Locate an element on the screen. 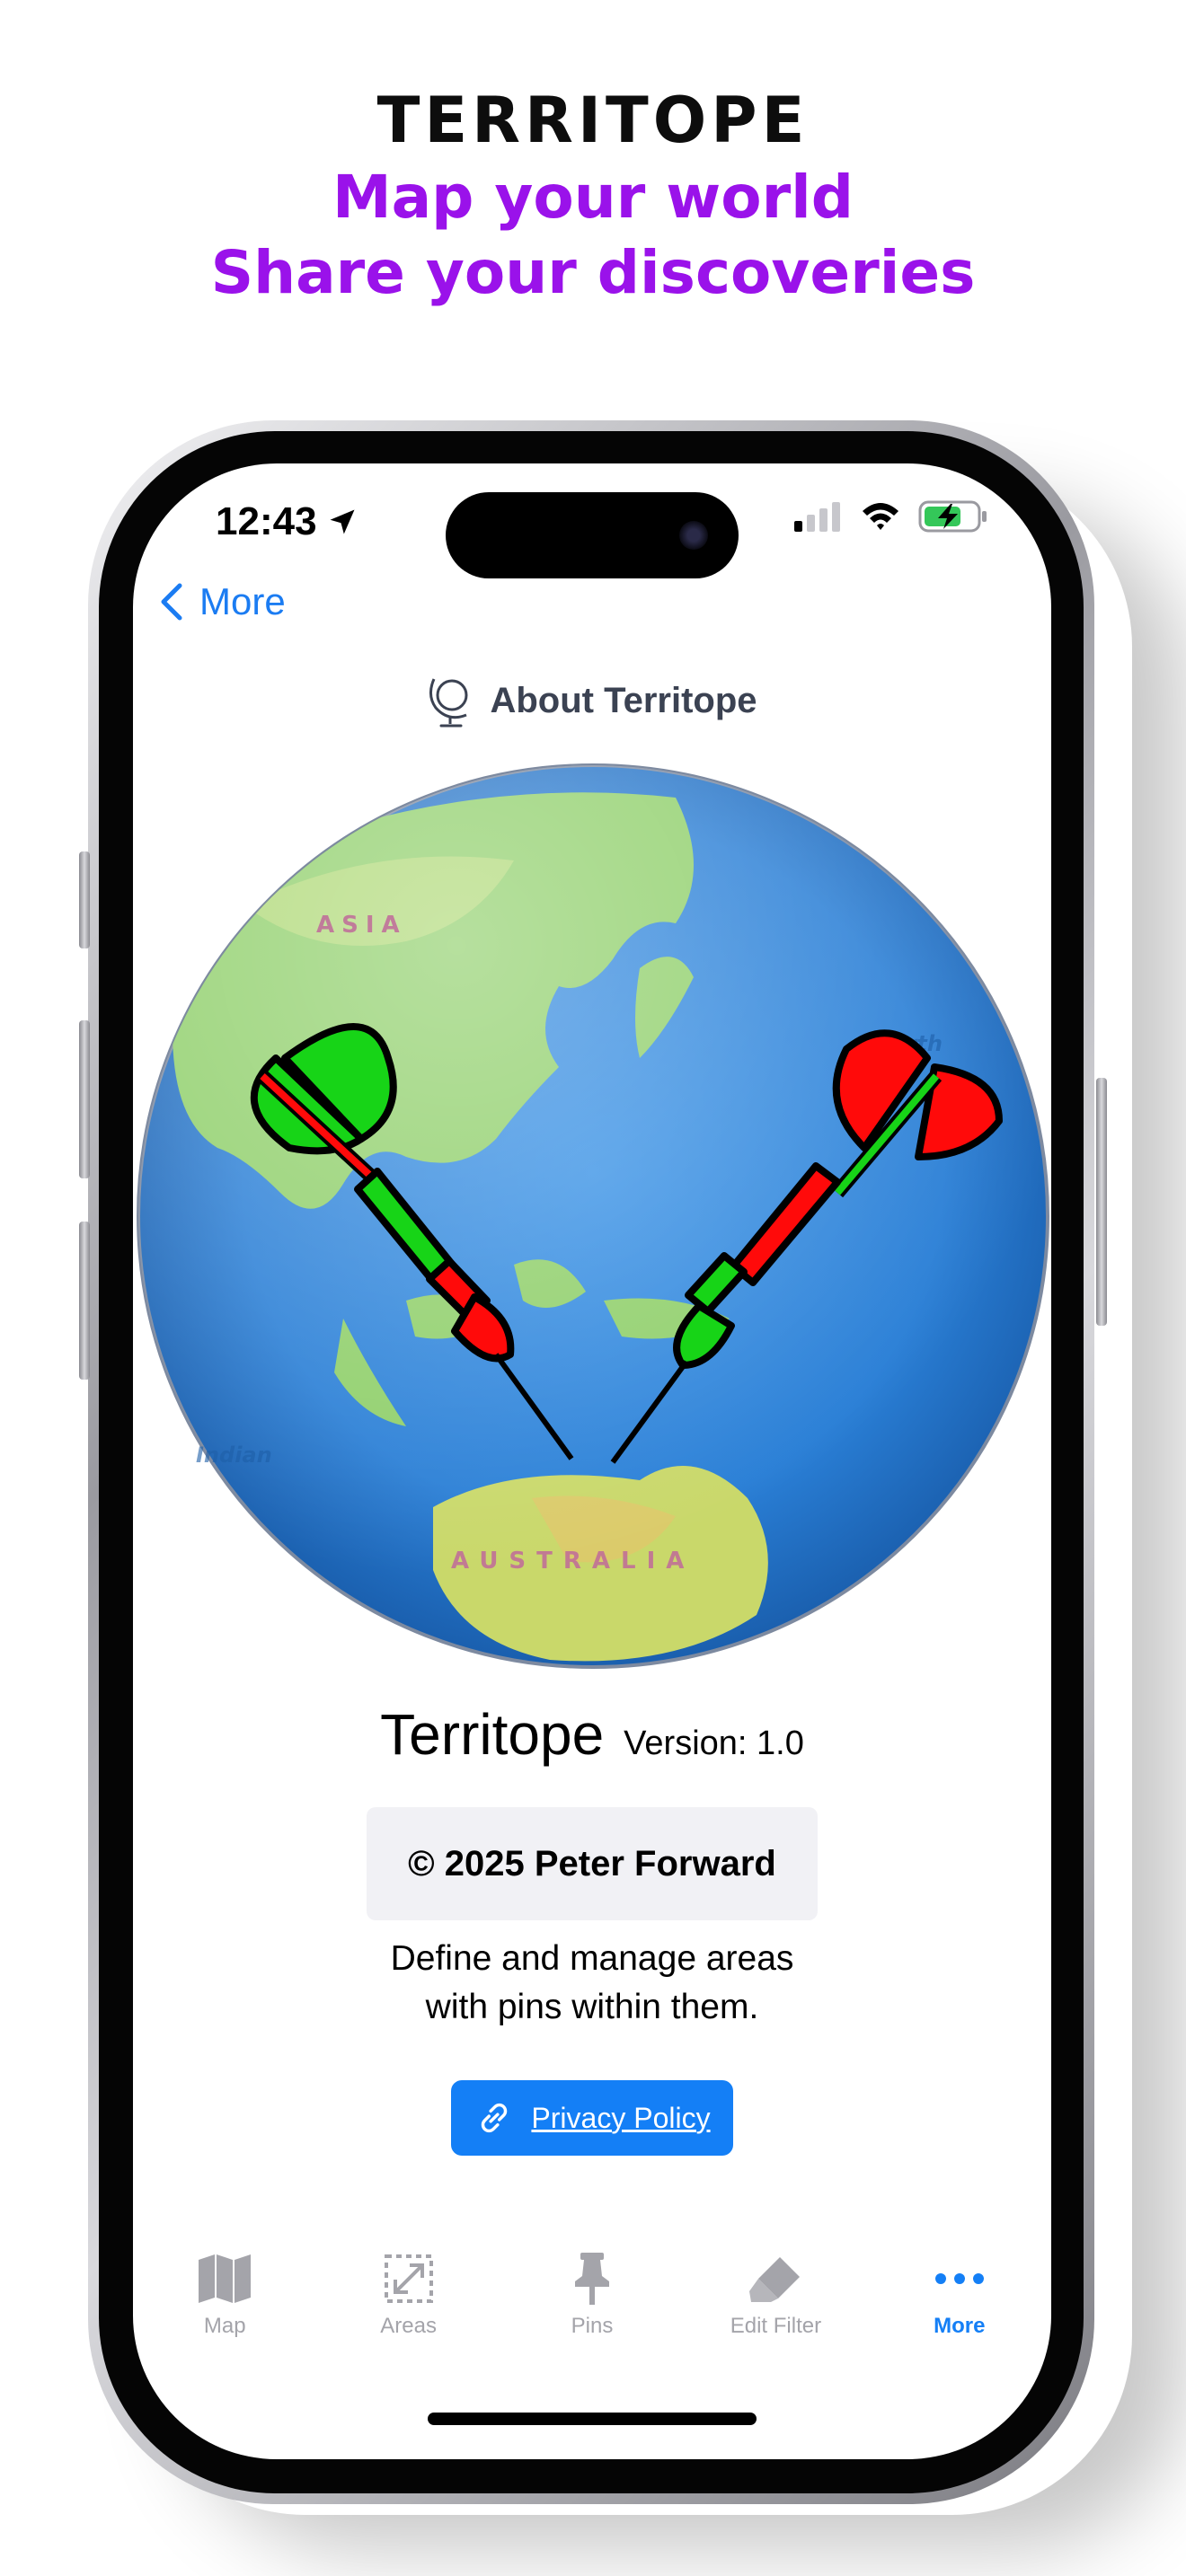  copyright-badge: © 2025 Peter Forward is located at coordinates (592, 1863).